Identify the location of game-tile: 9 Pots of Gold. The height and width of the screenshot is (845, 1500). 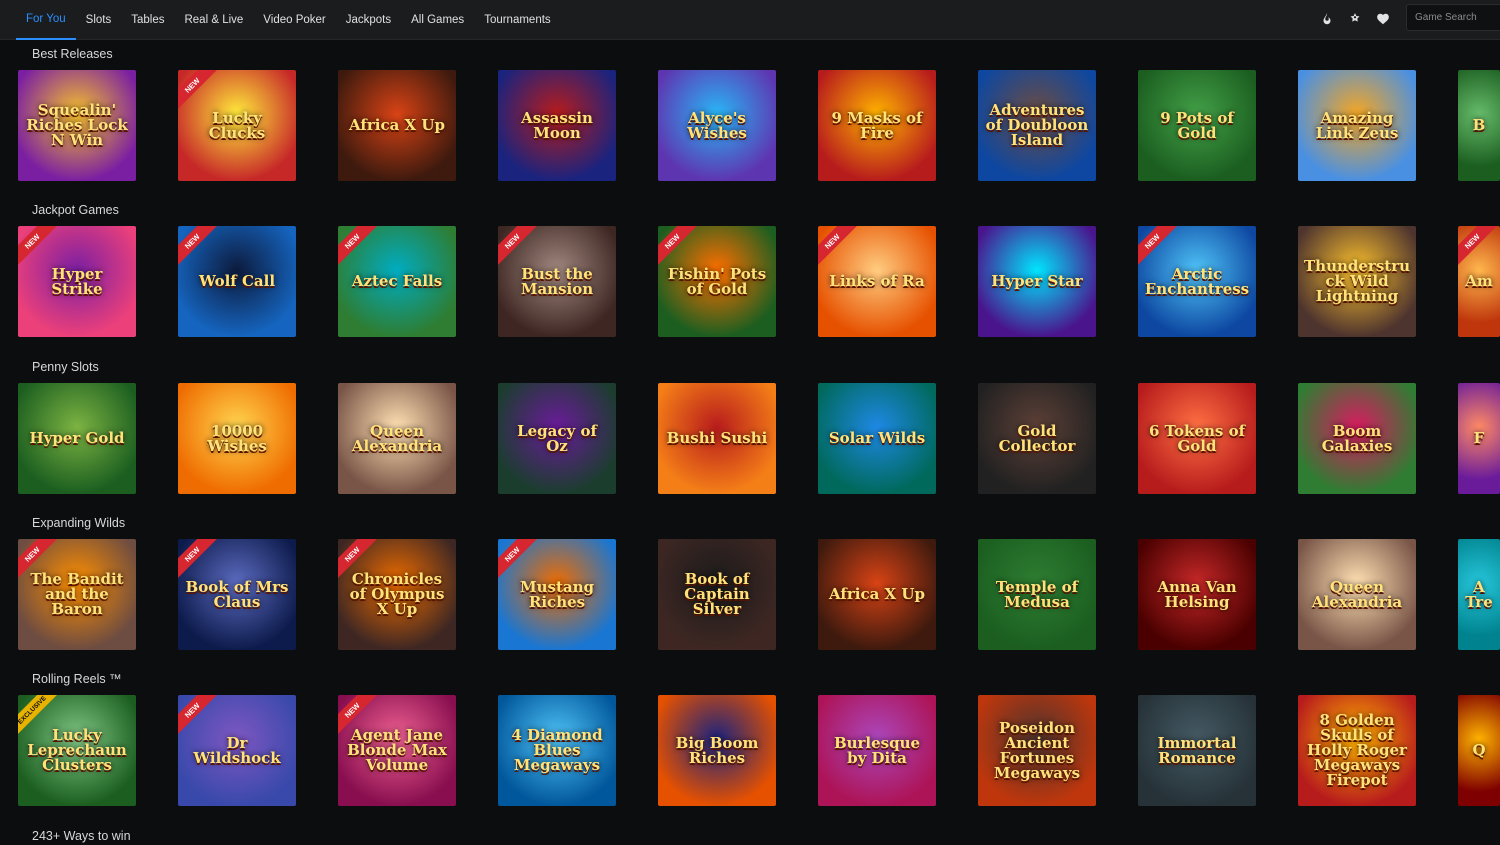
(1197, 125).